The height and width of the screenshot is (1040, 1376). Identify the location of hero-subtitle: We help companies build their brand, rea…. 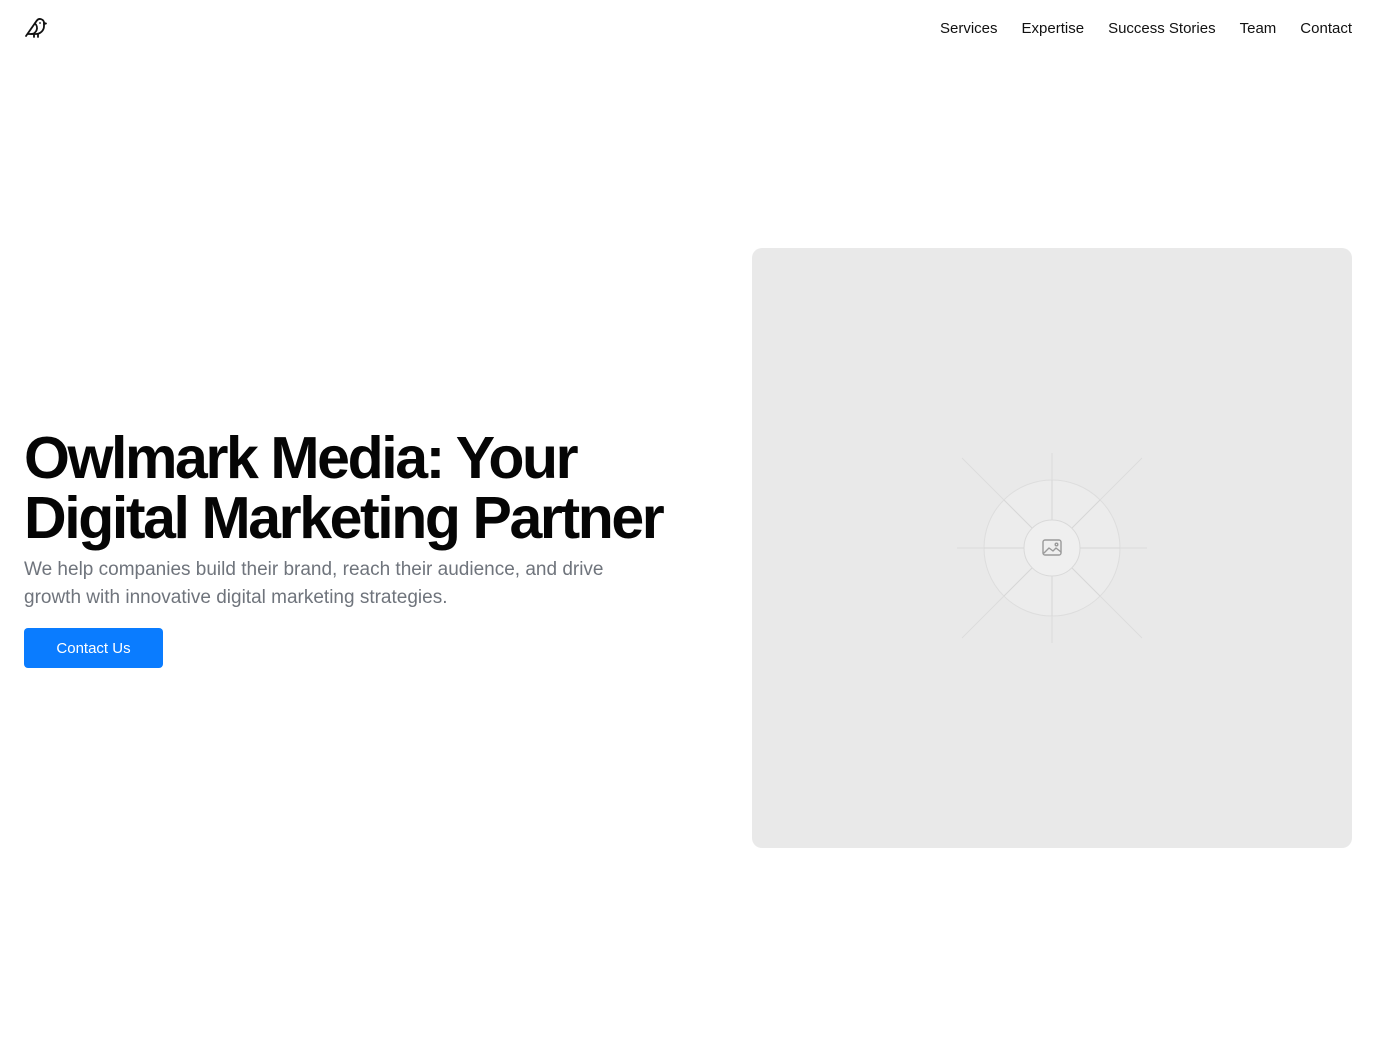
(314, 583).